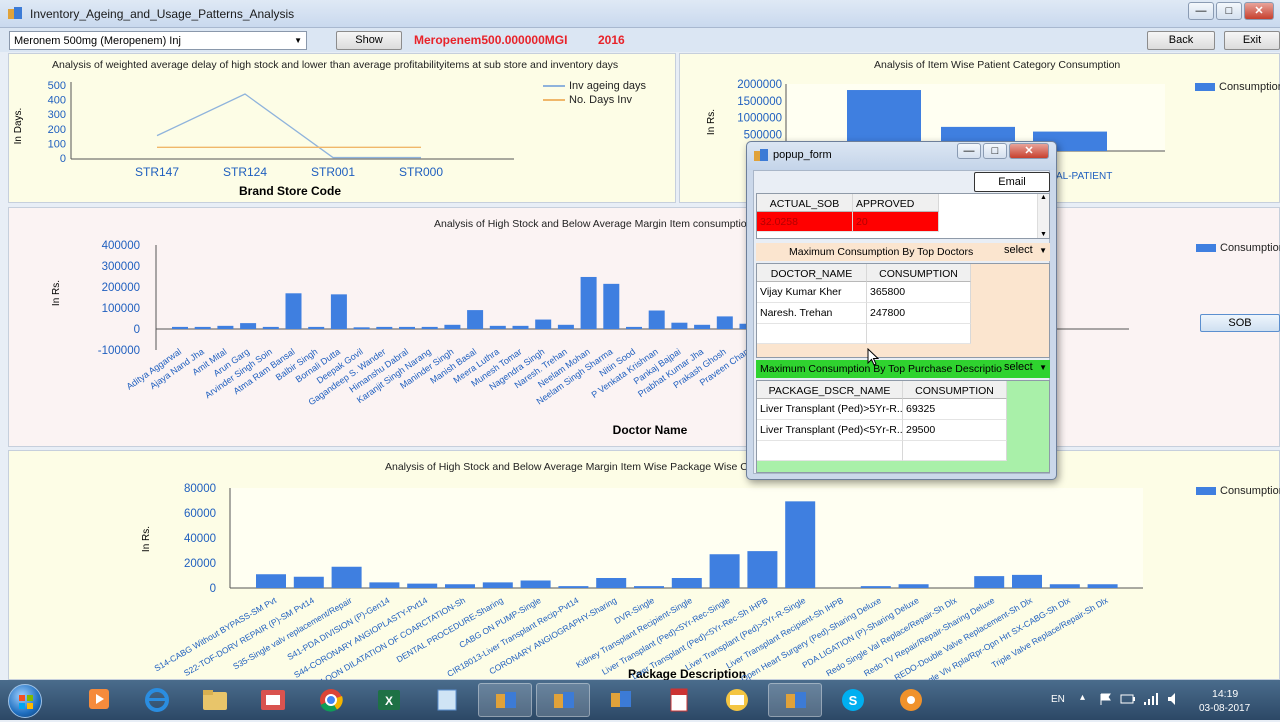  I want to click on taskbar-excel: X, so click(389, 700).